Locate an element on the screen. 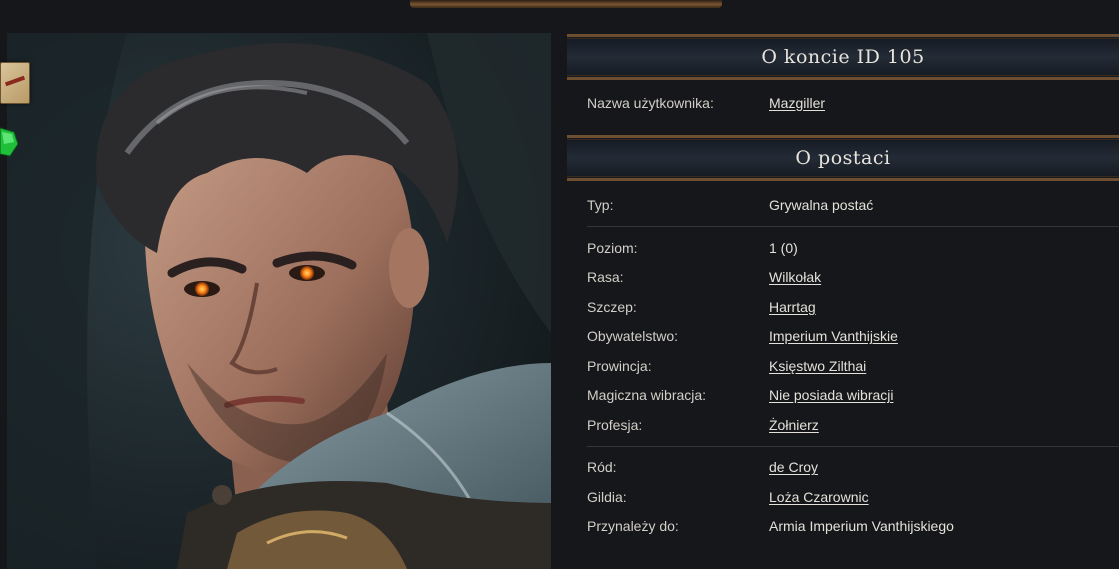 The image size is (1119, 569). username-link: Mazgiller is located at coordinates (797, 103).